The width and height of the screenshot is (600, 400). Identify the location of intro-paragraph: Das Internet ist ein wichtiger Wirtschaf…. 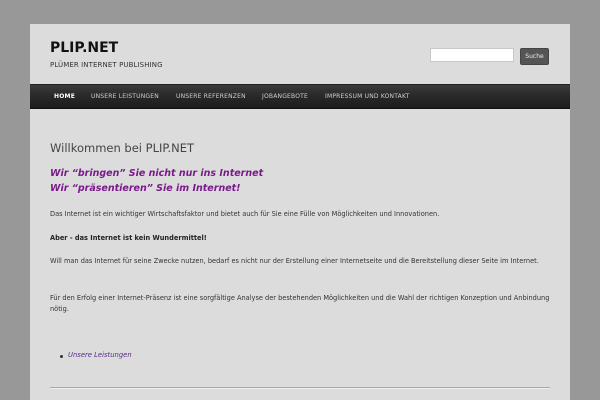
(245, 214).